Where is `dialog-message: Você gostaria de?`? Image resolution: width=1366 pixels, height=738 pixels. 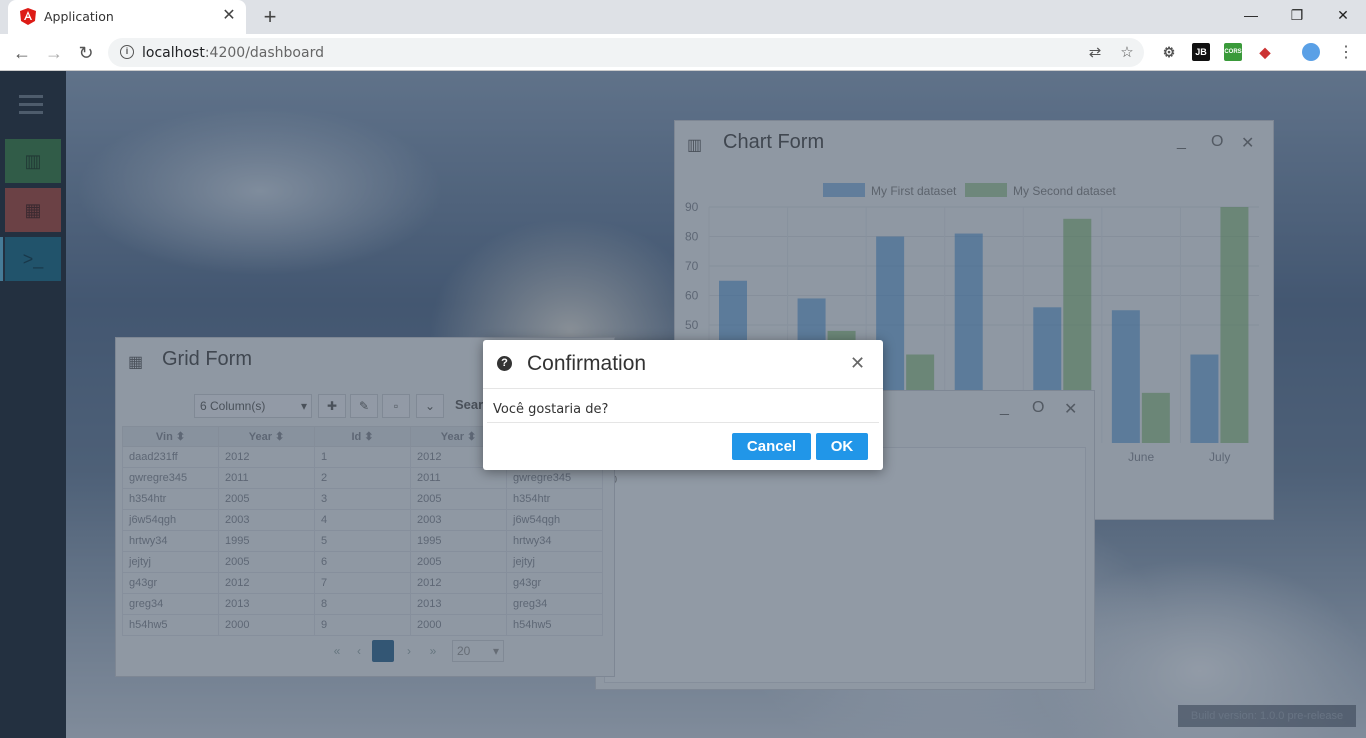 dialog-message: Você gostaria de? is located at coordinates (551, 409).